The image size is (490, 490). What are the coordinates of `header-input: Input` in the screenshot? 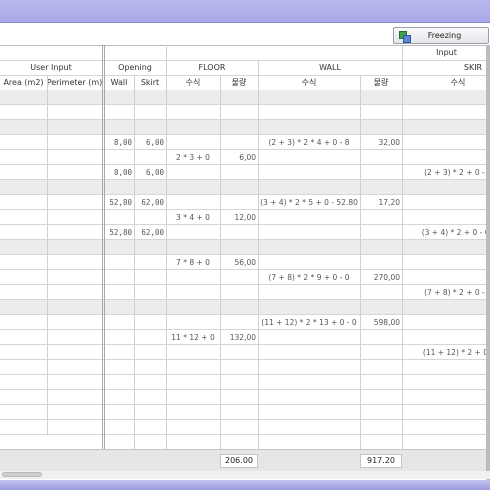 It's located at (446, 52).